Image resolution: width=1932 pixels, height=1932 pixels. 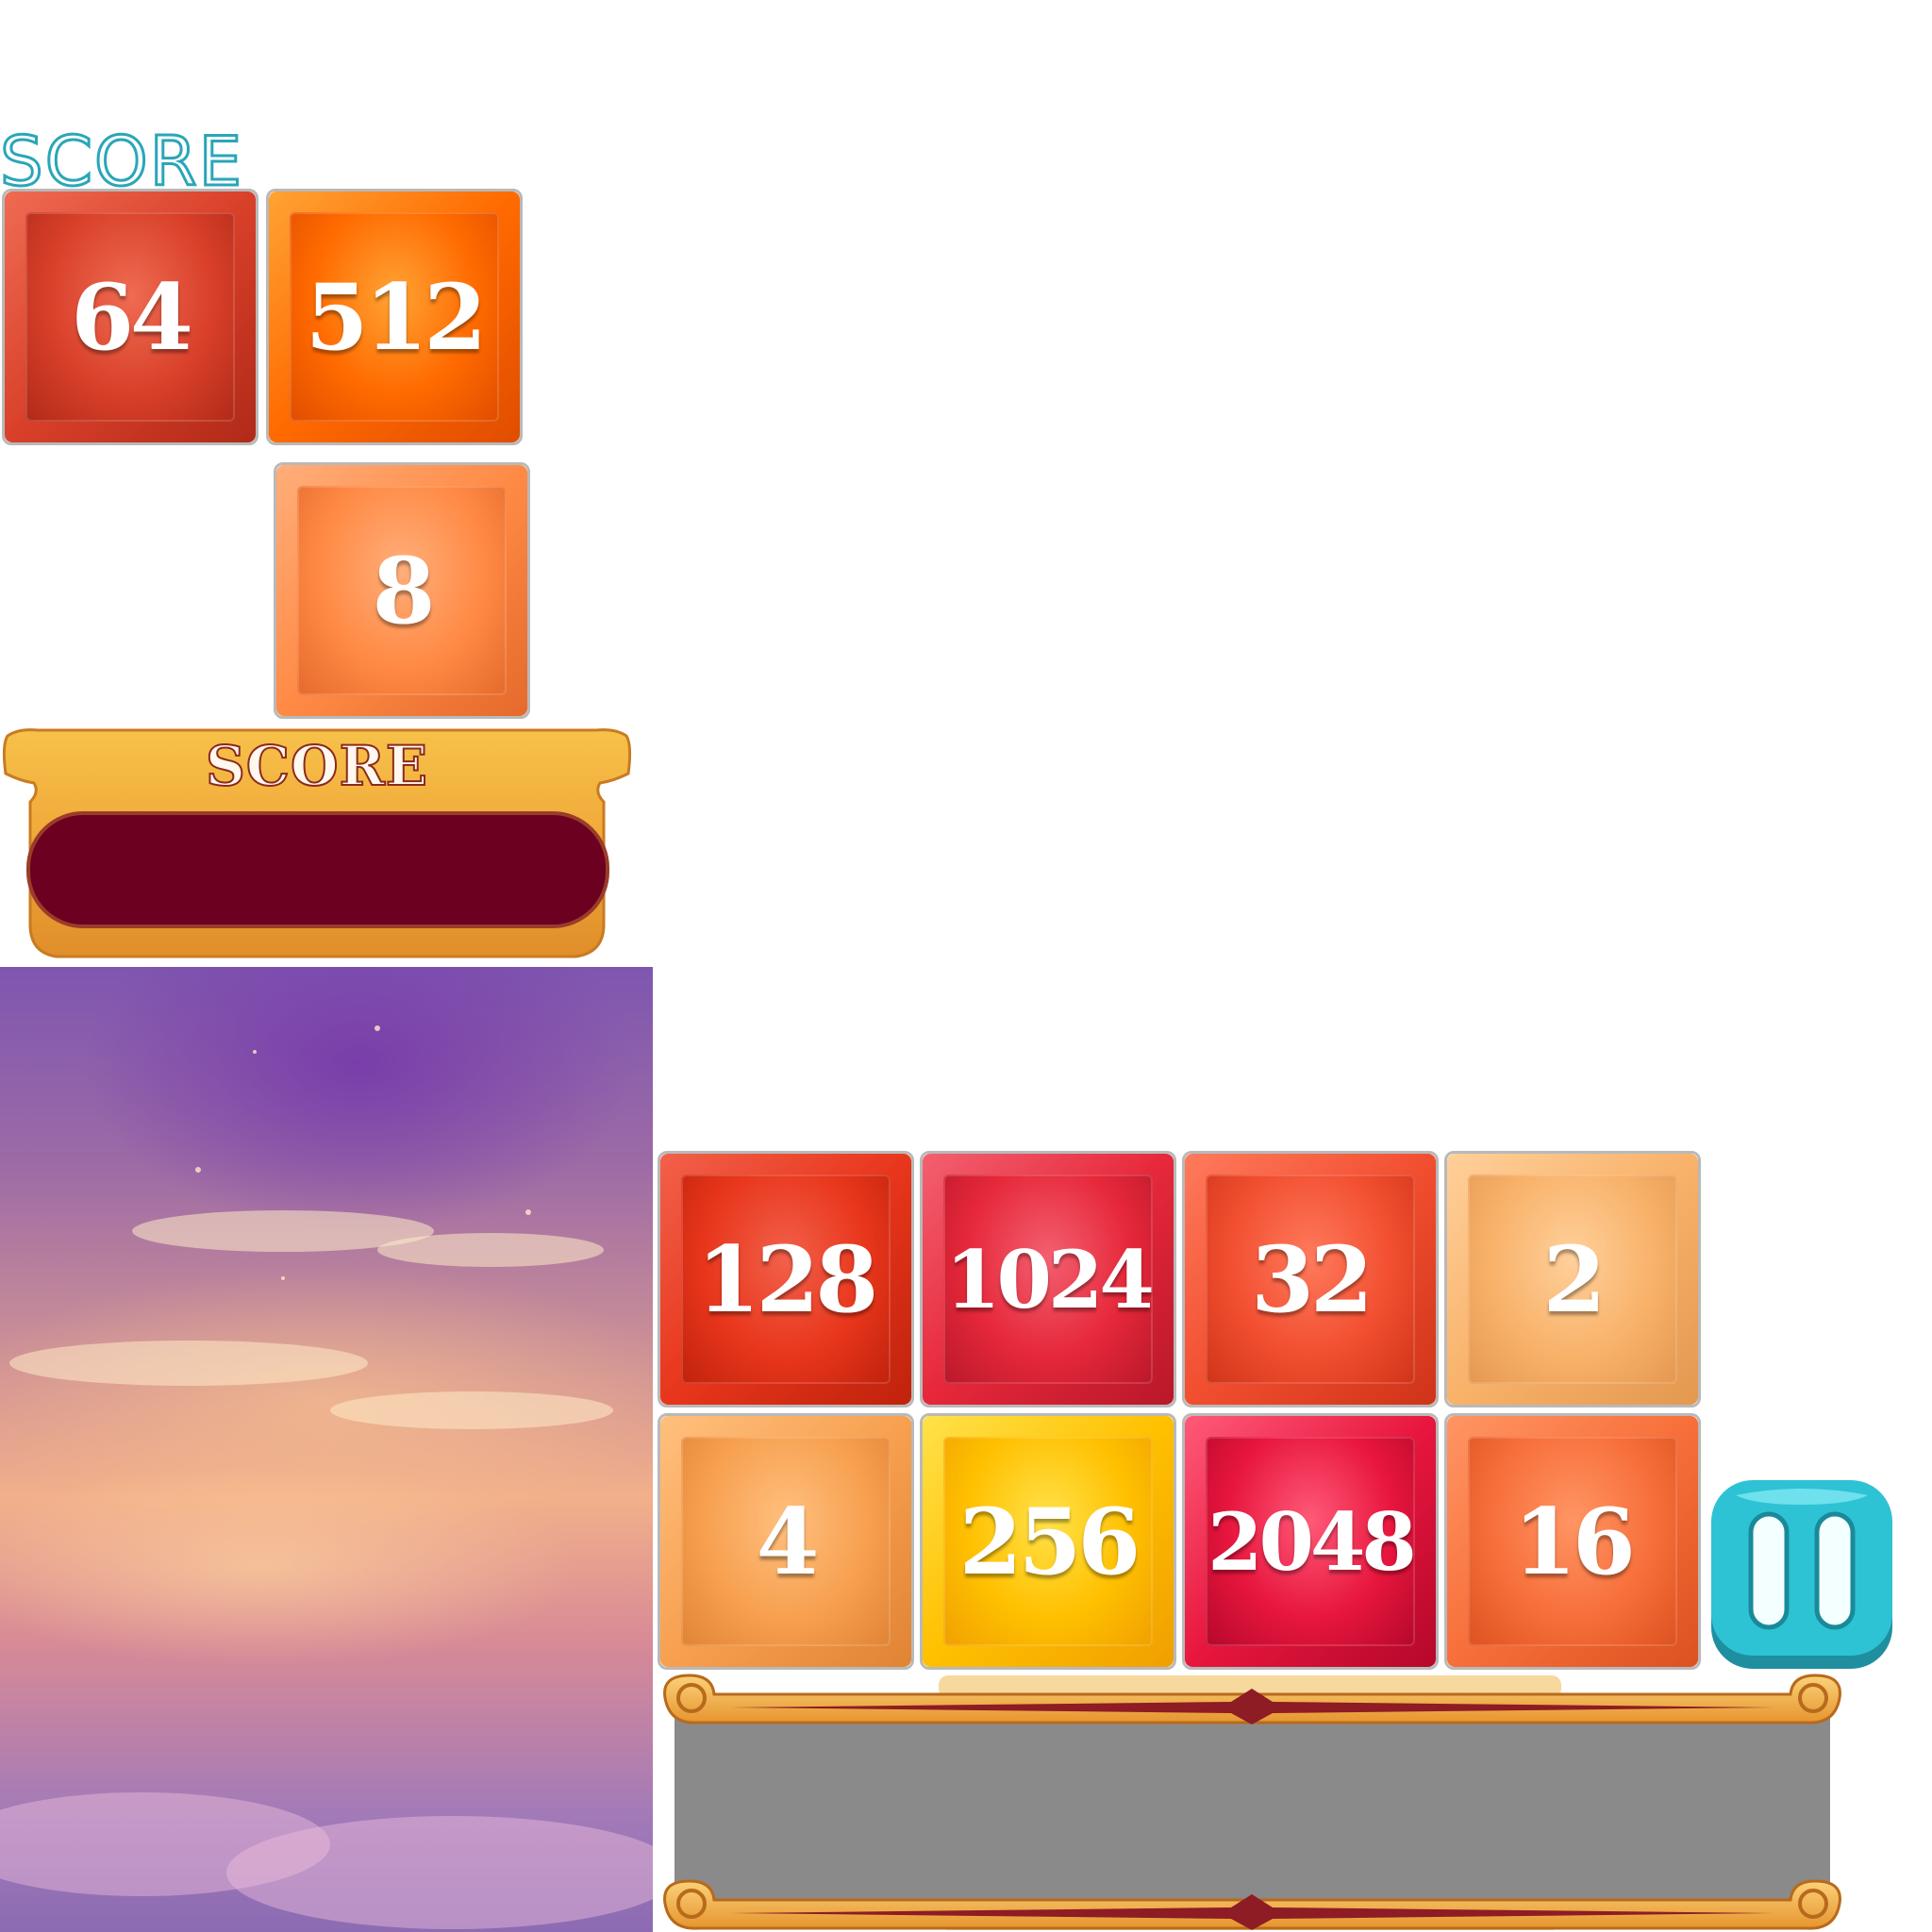 I want to click on tile-512: 512, so click(x=394, y=317).